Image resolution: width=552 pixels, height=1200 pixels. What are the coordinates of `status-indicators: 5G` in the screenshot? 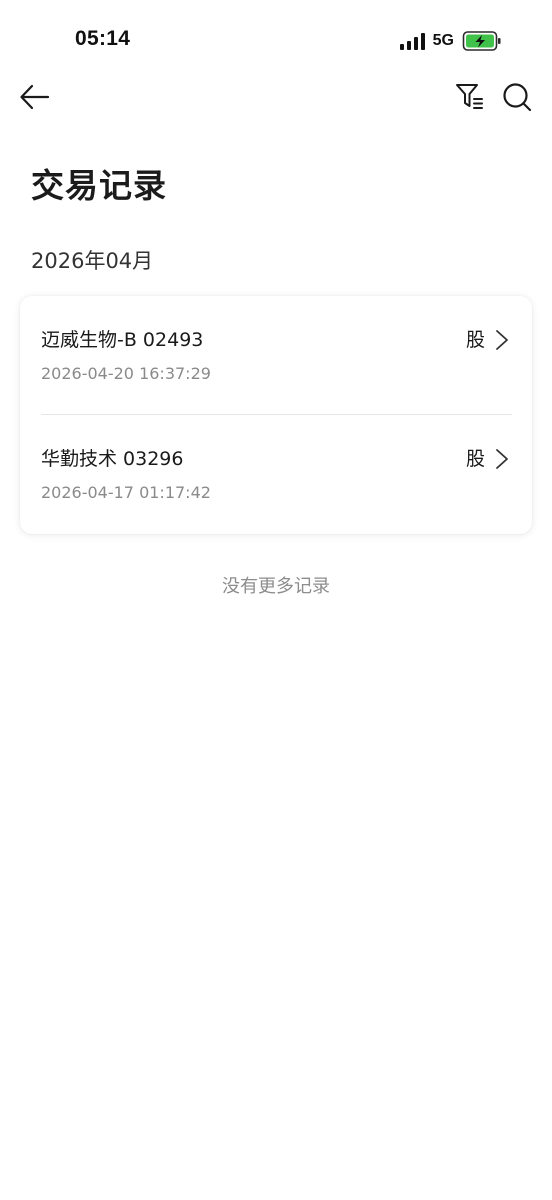 It's located at (450, 41).